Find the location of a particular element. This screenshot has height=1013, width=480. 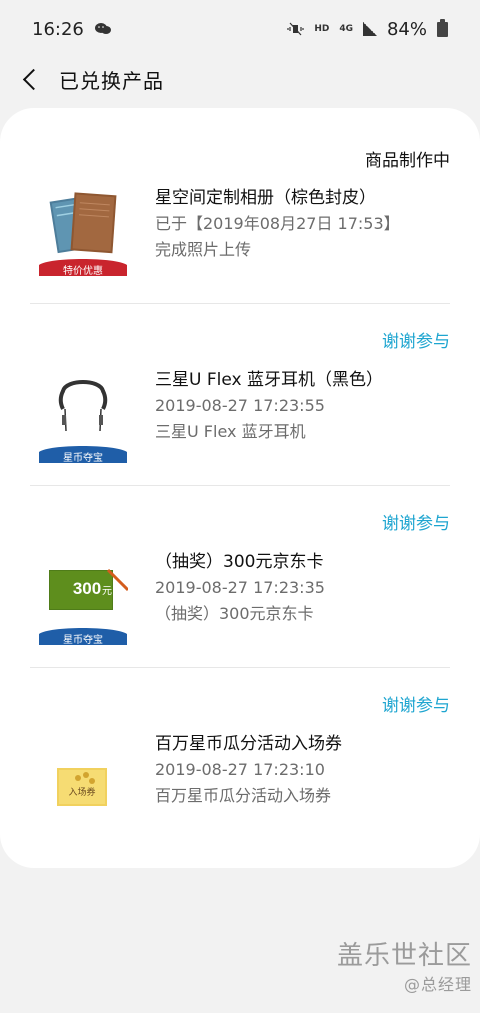

product-name: （抽奖）300元京东卡 is located at coordinates (239, 562).